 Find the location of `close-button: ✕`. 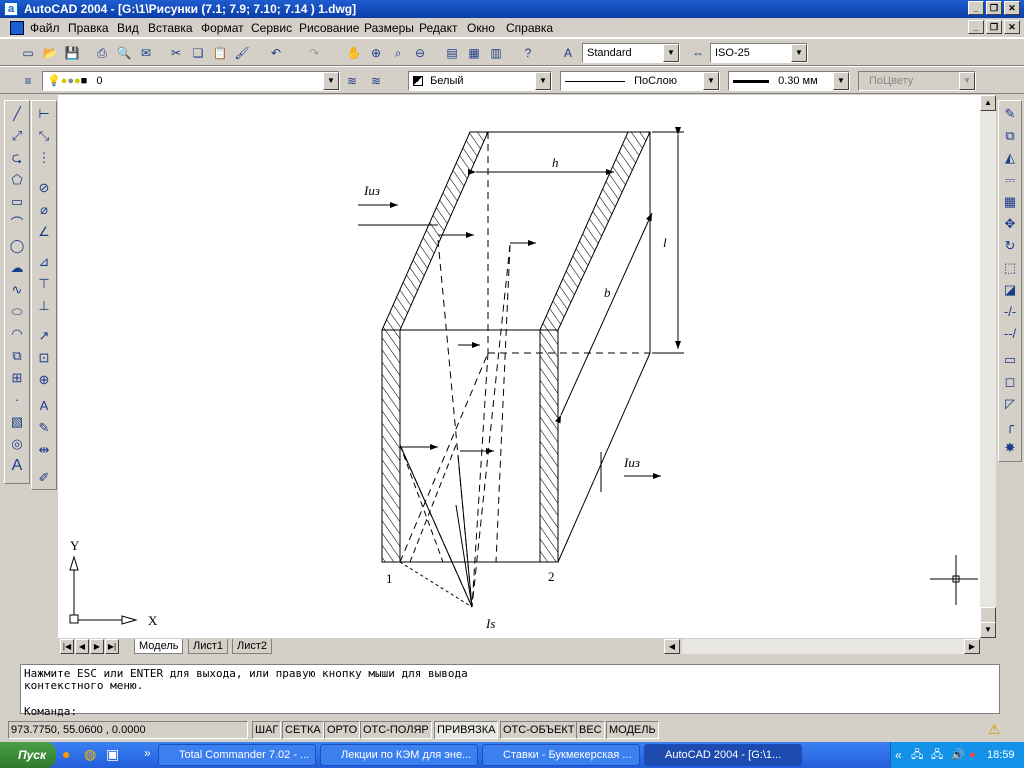

close-button: ✕ is located at coordinates (1012, 8).